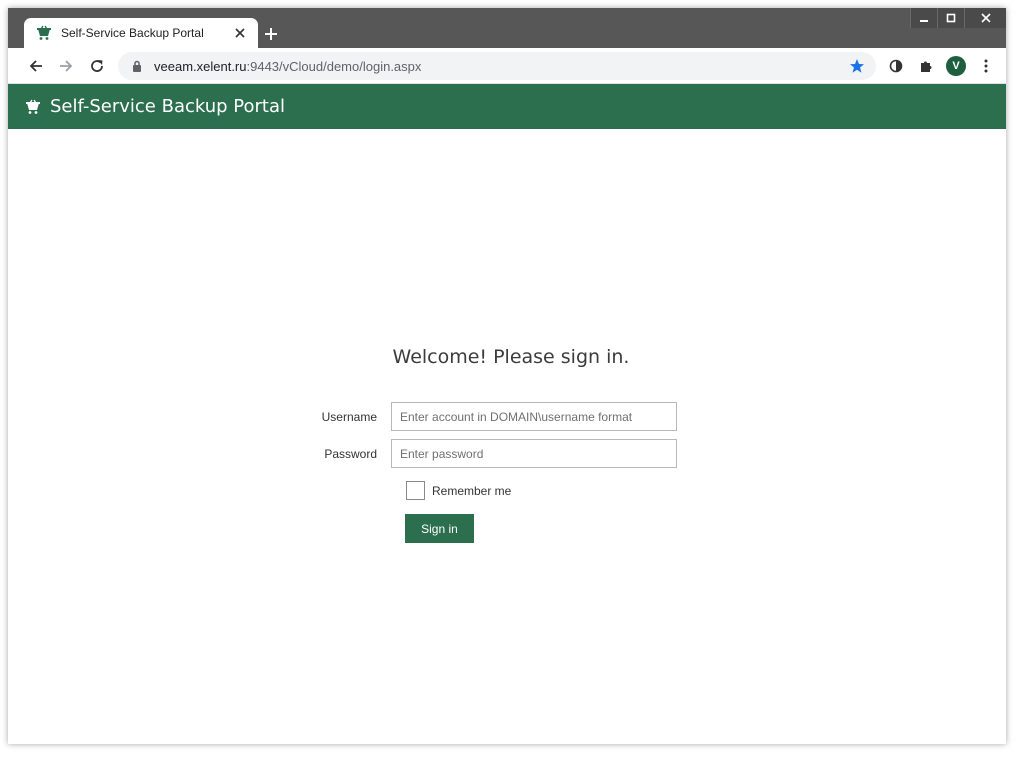 This screenshot has width=1024, height=762. I want to click on window-controls, so click(958, 18).